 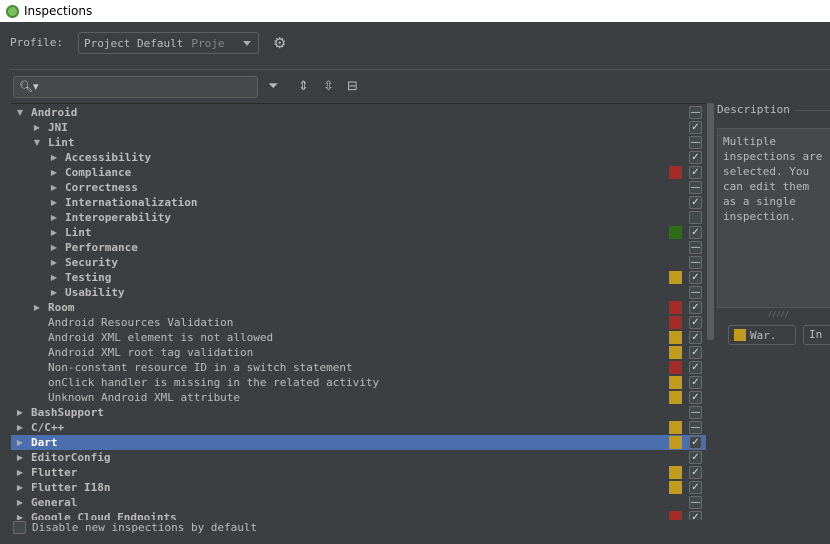 I want to click on tree-row: ▶ Flutter ✓, so click(x=358, y=472).